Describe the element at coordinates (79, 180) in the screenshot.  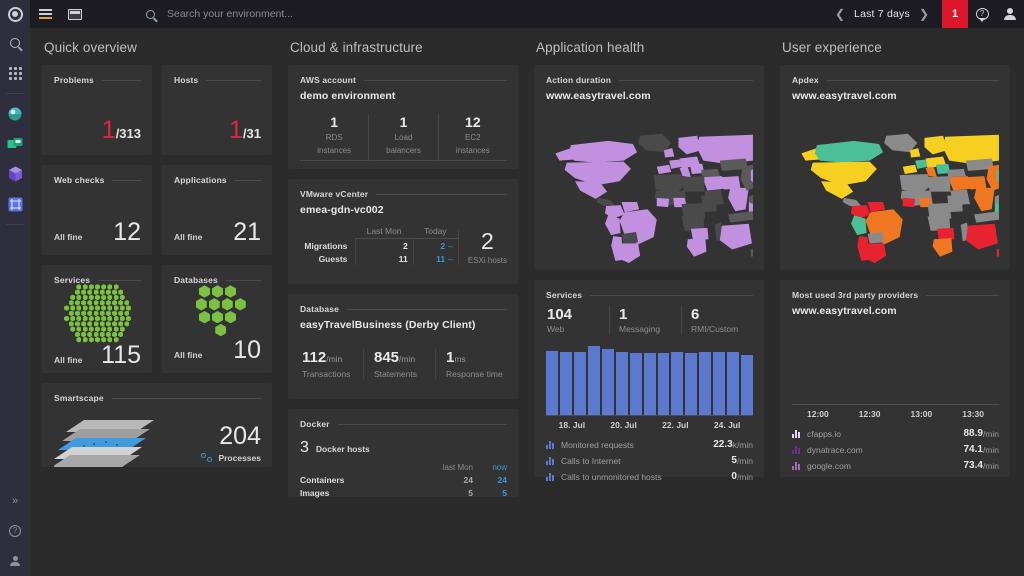
I see `tile-title: Web checks` at that location.